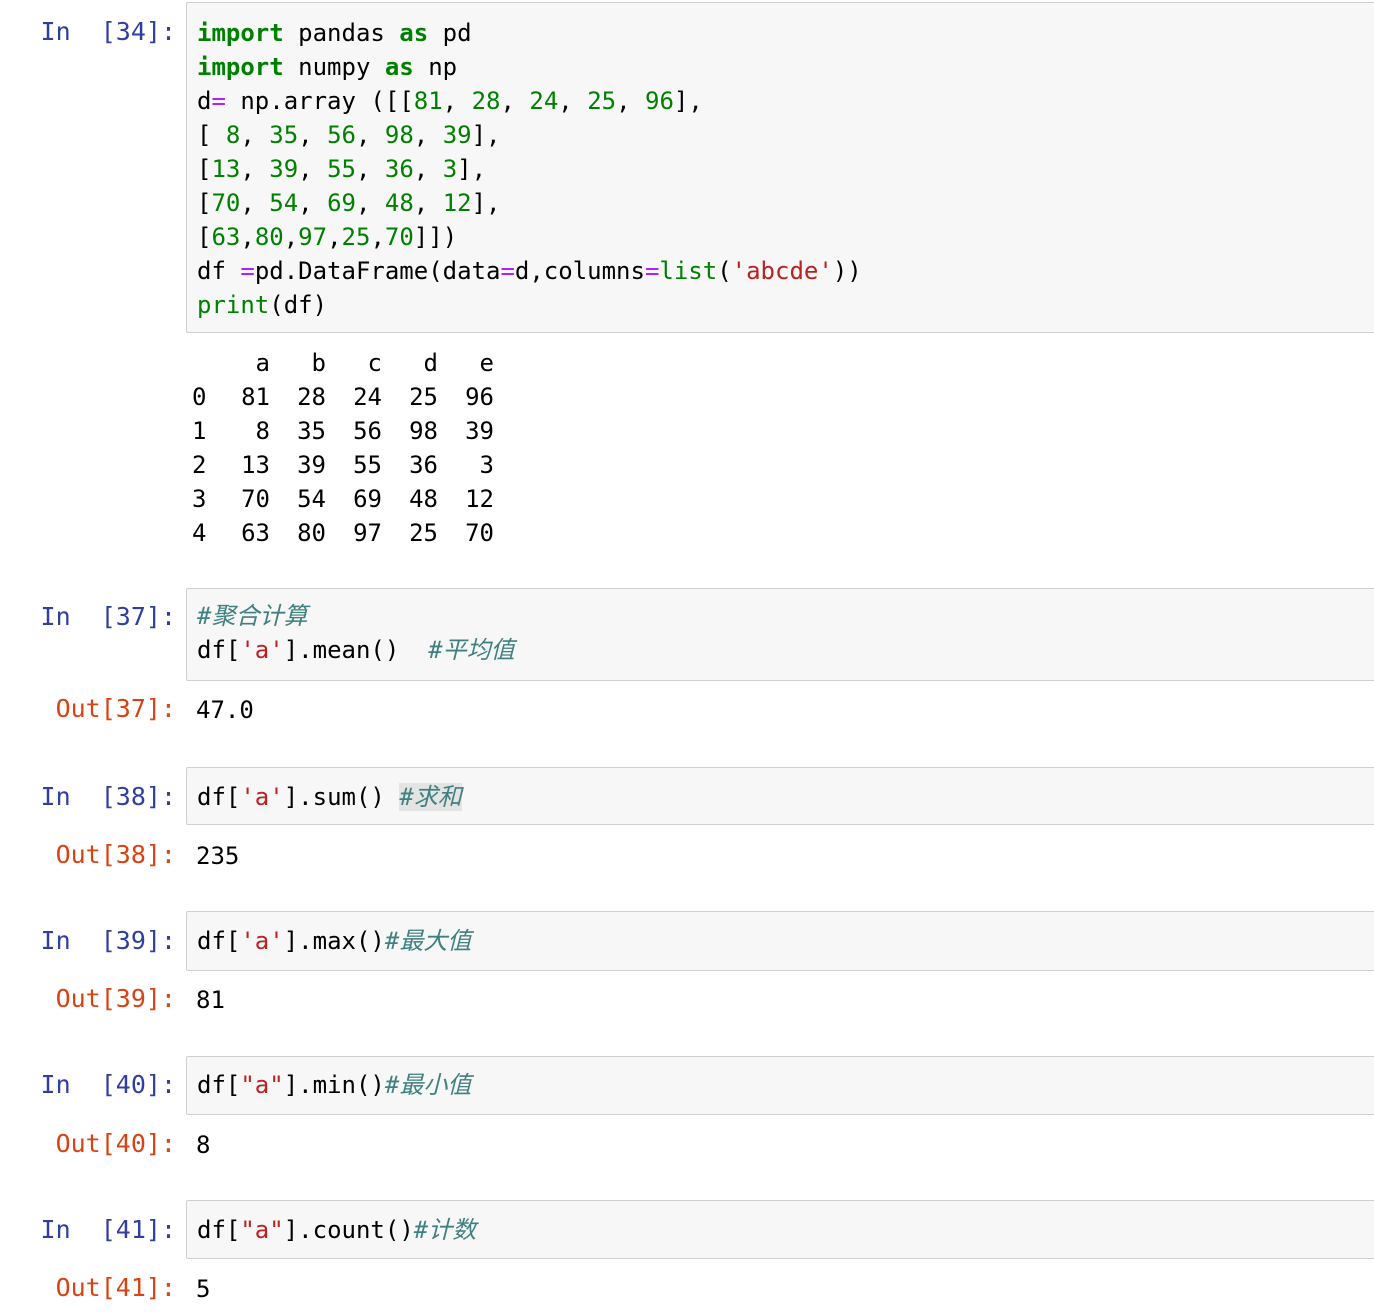 This screenshot has width=1374, height=1312. Describe the element at coordinates (780, 796) in the screenshot. I see `code-input-area: df['a'].sum() #求和` at that location.